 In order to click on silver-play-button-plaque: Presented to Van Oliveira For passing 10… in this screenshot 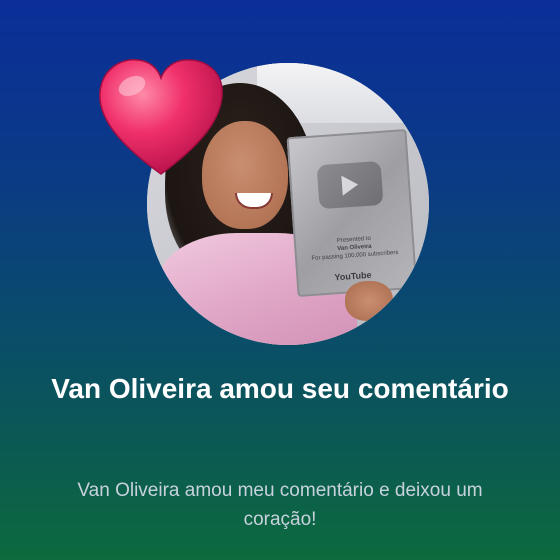, I will do `click(352, 213)`.